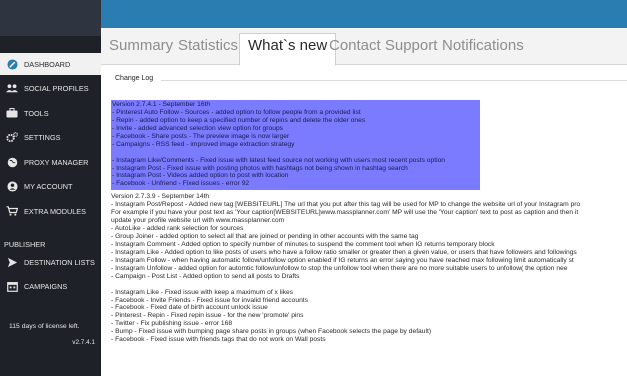 The width and height of the screenshot is (627, 376). I want to click on app-version: v2.7.4.1, so click(83, 342).